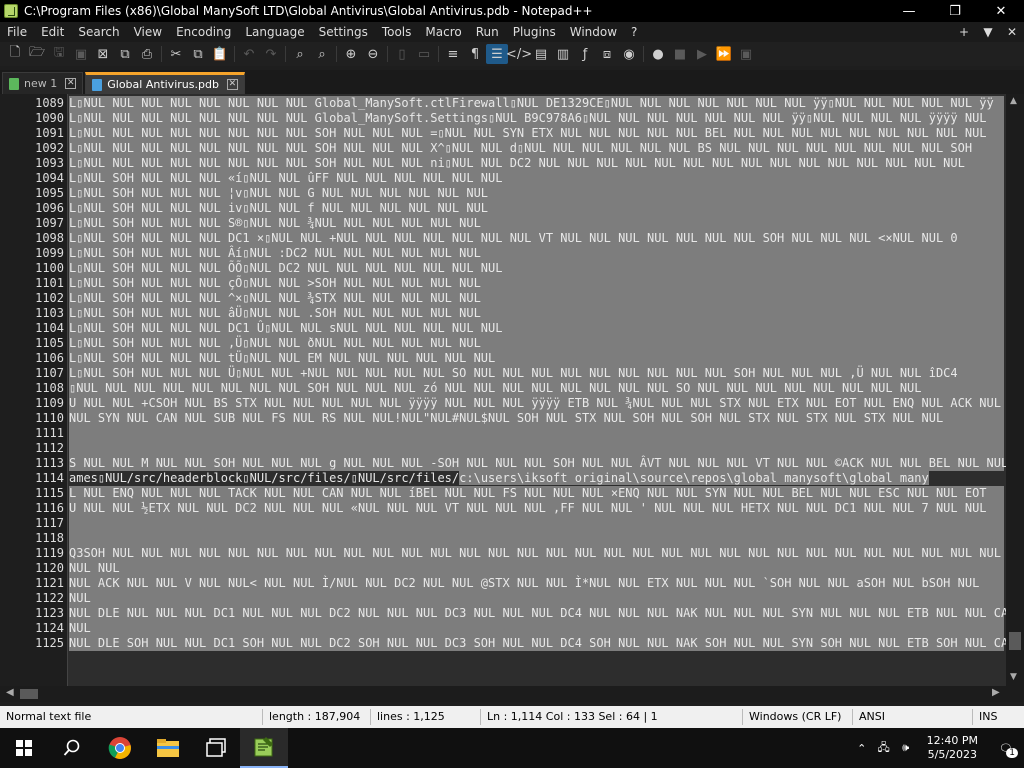 The height and width of the screenshot is (768, 1024). I want to click on taskbar-notepad-plus-plus, so click(264, 748).